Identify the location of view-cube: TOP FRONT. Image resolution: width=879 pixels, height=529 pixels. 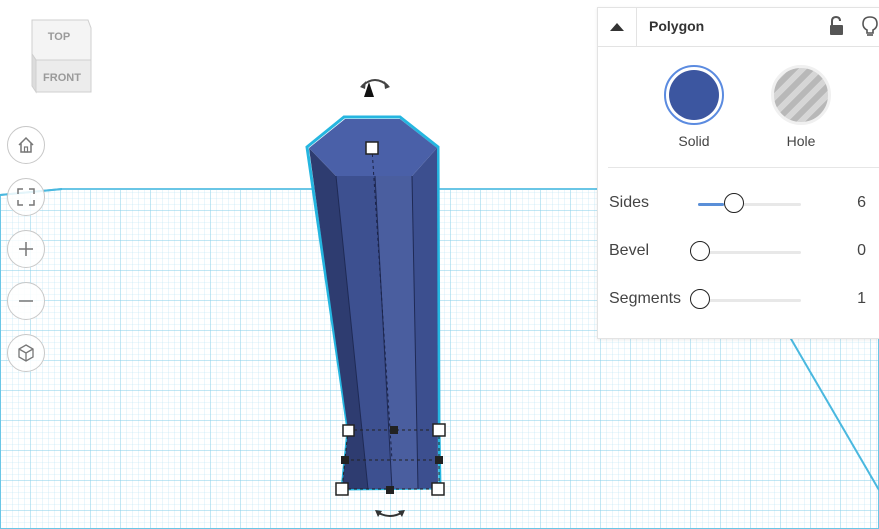
(61, 57).